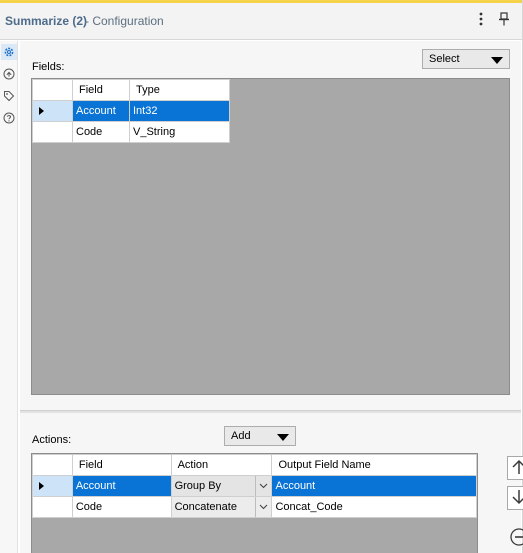  I want to click on fields-label: Fields:, so click(48, 67).